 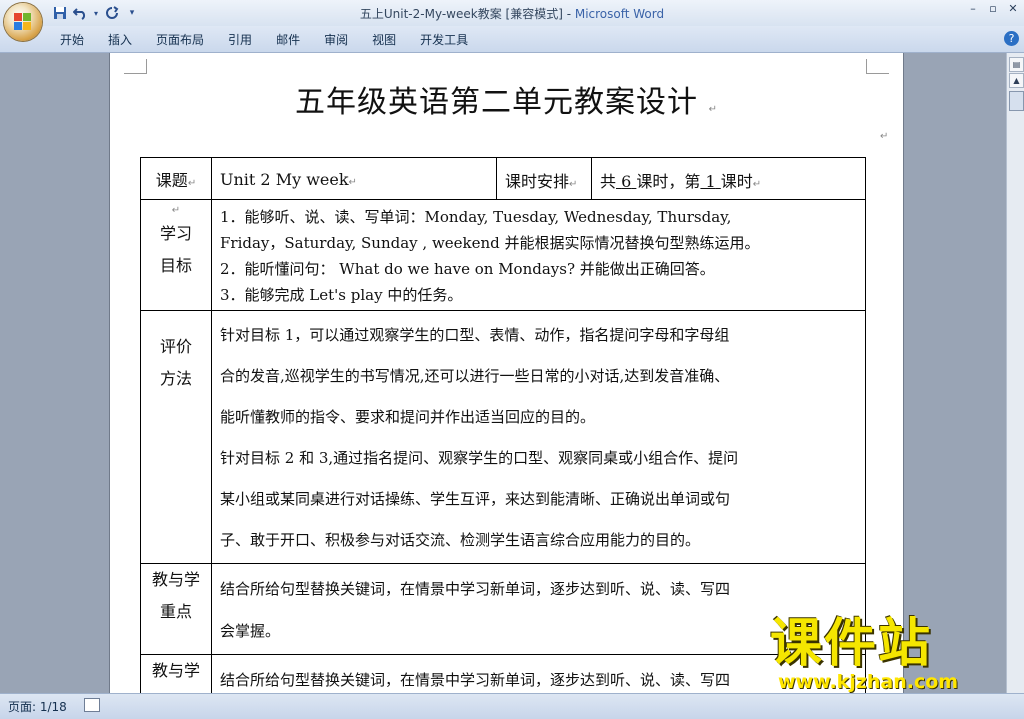 I want to click on tab-insert: 插入, so click(x=120, y=39).